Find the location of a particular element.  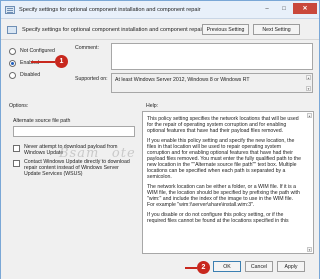

watermark: Bsam_ ote is located at coordinates (97, 153).